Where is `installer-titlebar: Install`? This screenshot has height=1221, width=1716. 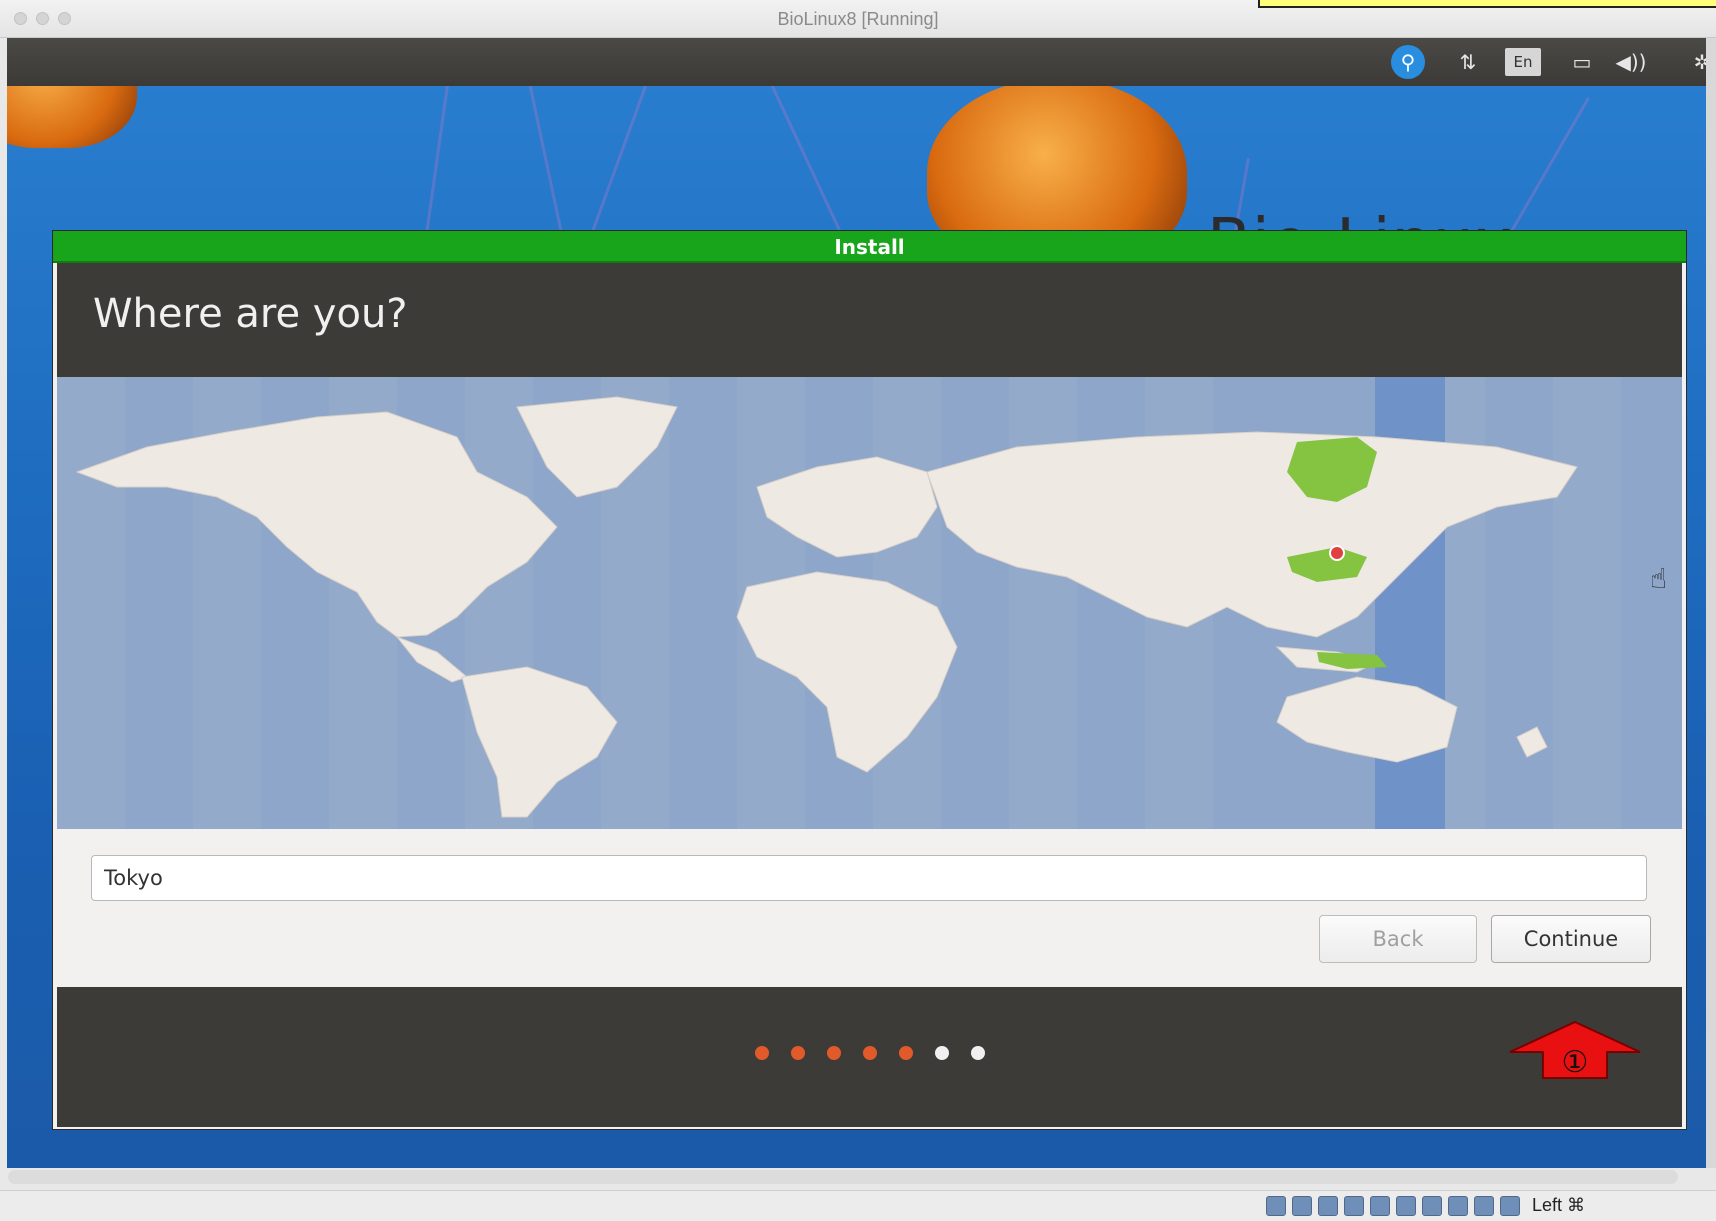
installer-titlebar: Install is located at coordinates (869, 247).